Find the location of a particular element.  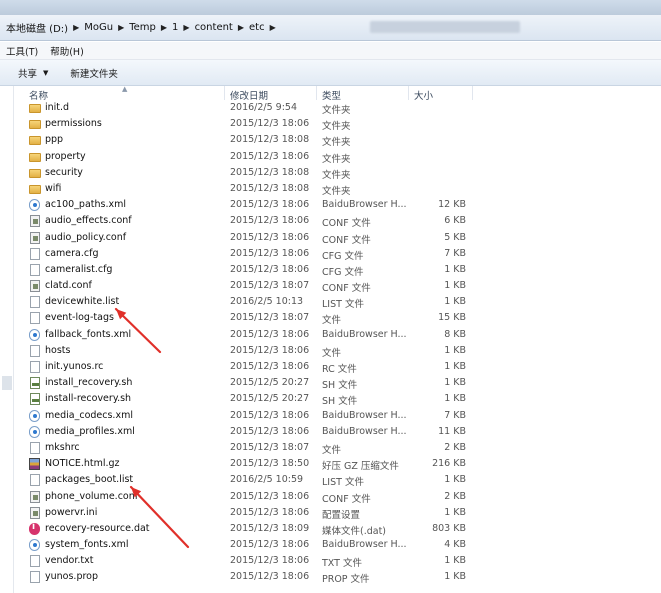

file-row: vendor.txt 2015/12/3 18:06 TXT 文件 1 KB is located at coordinates (337, 561).